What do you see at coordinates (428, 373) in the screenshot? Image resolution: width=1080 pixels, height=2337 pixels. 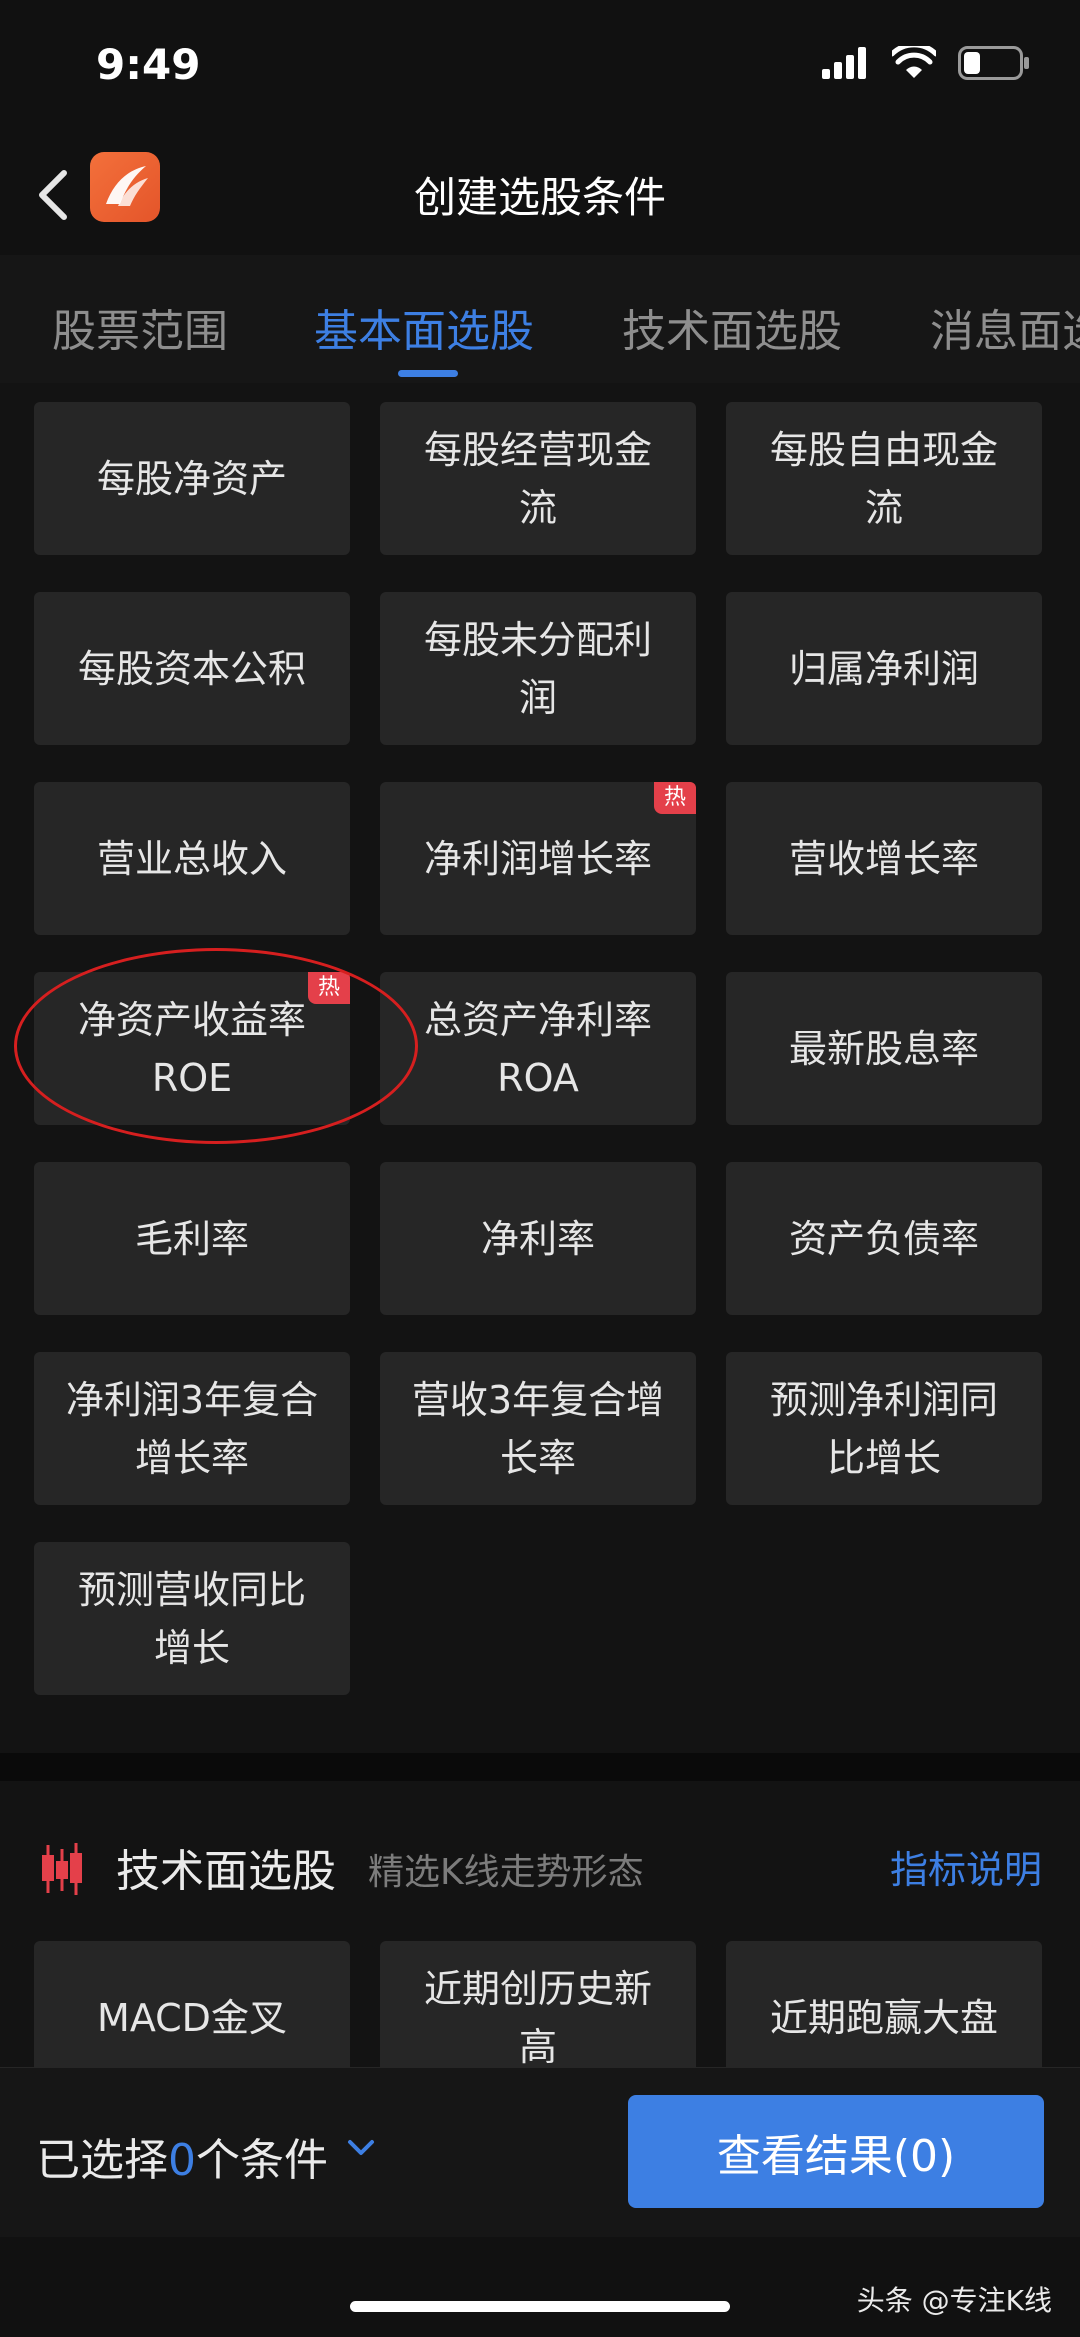 I see `active-tab-indicator` at bounding box center [428, 373].